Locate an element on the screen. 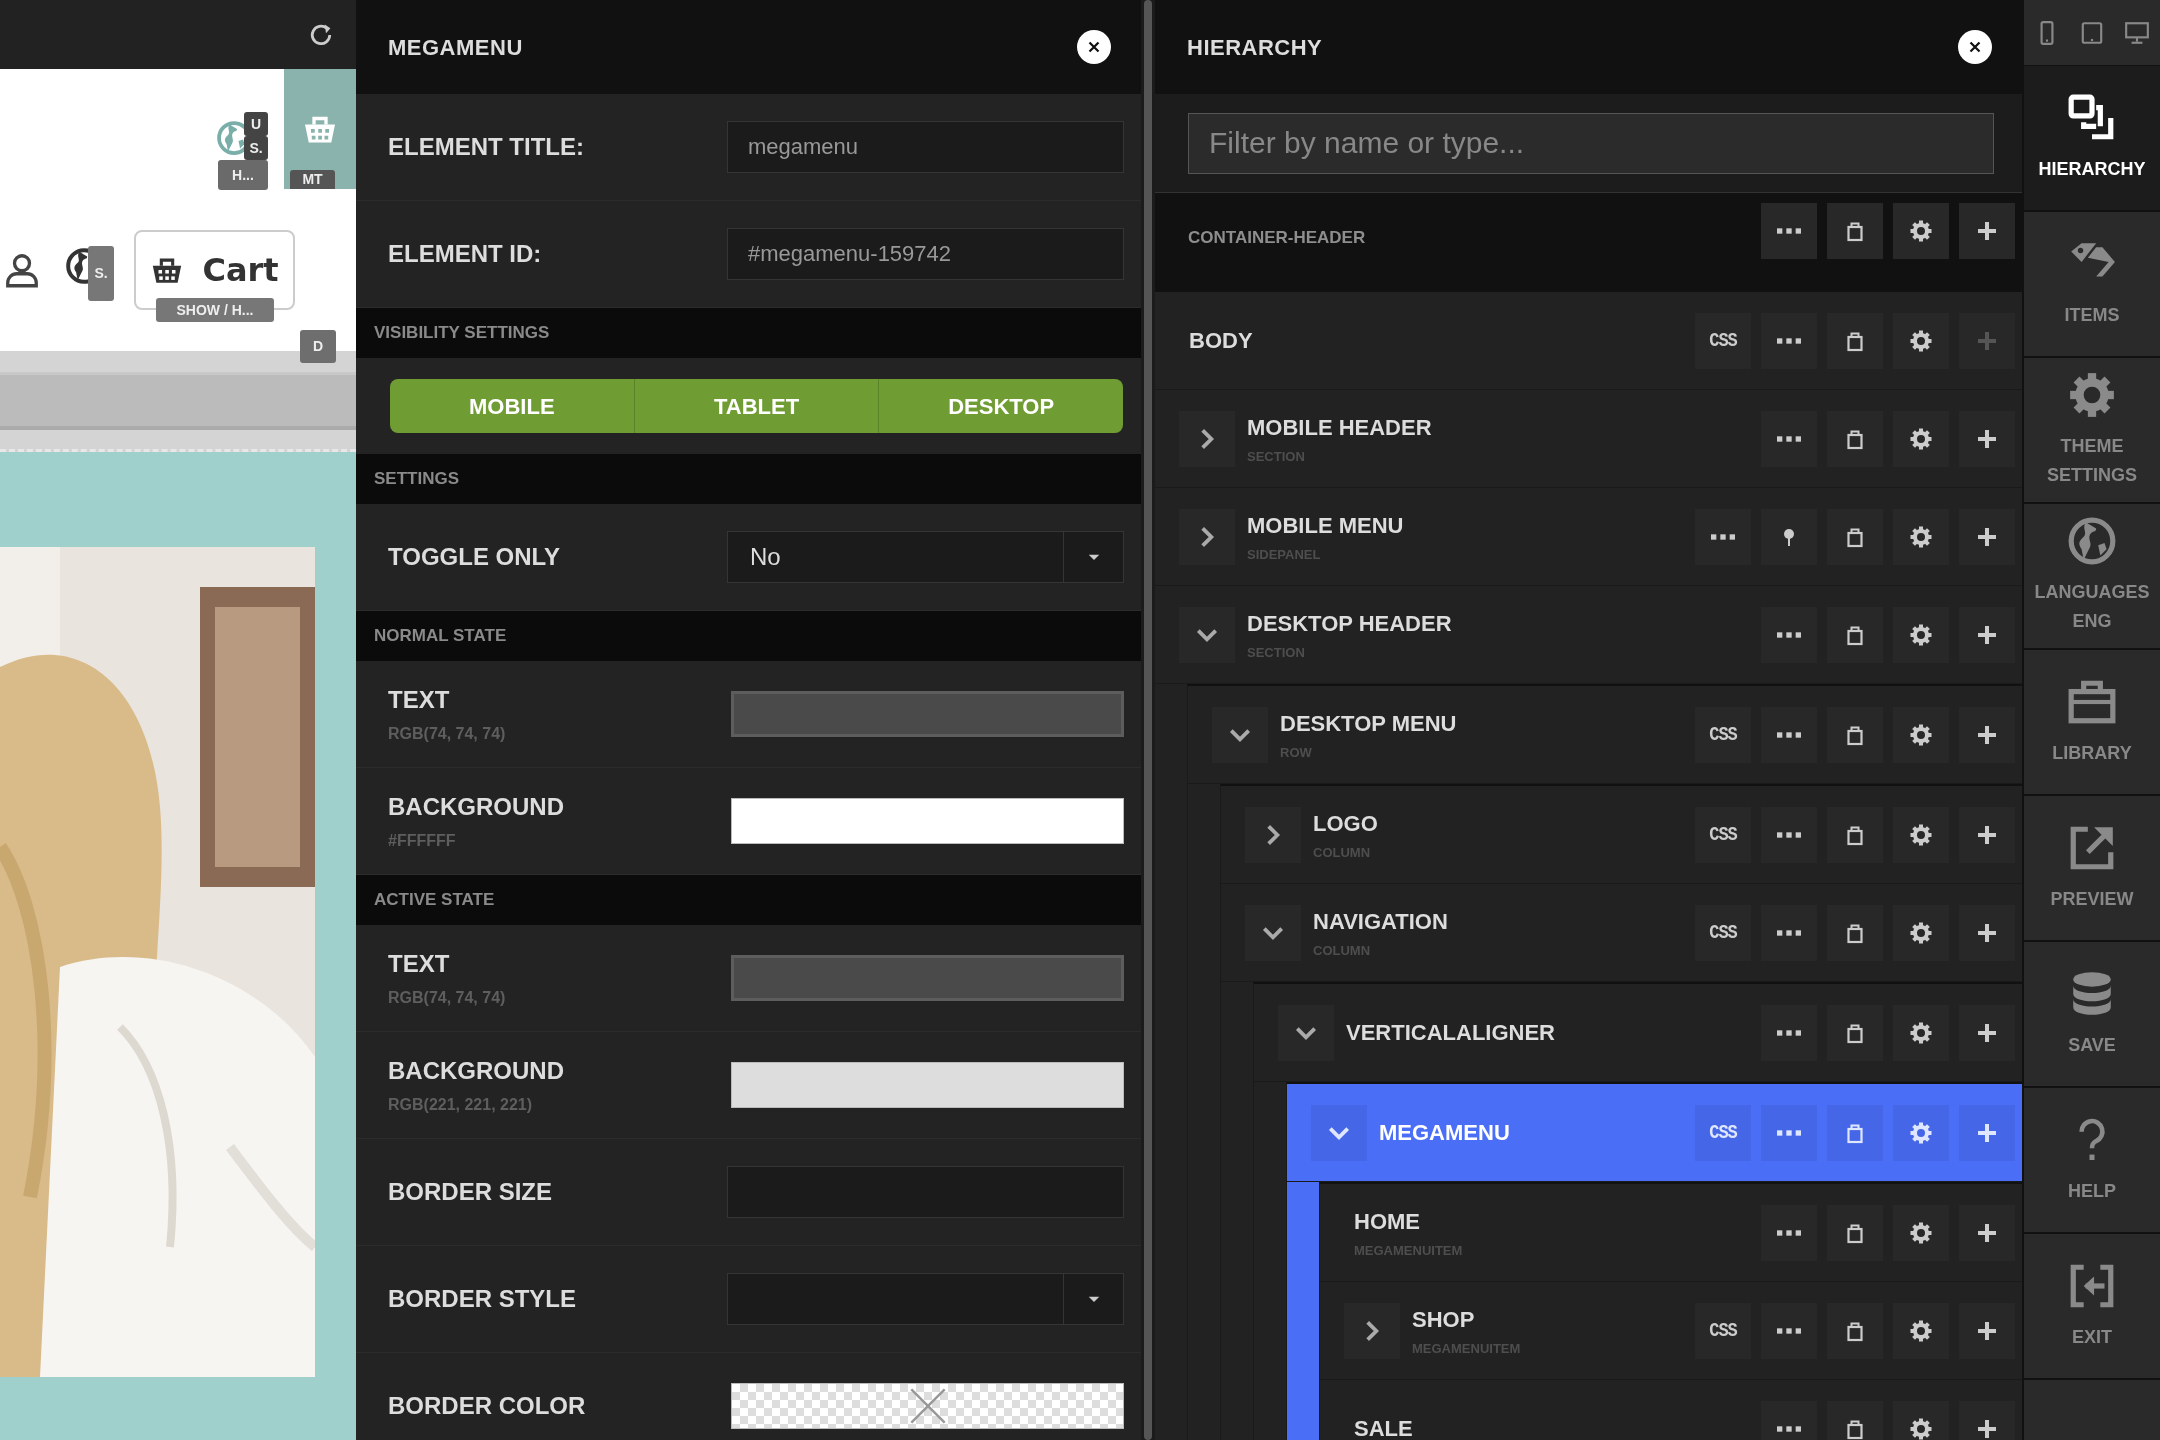  tree-row: VERTICALALIGNER is located at coordinates (1638, 1033).